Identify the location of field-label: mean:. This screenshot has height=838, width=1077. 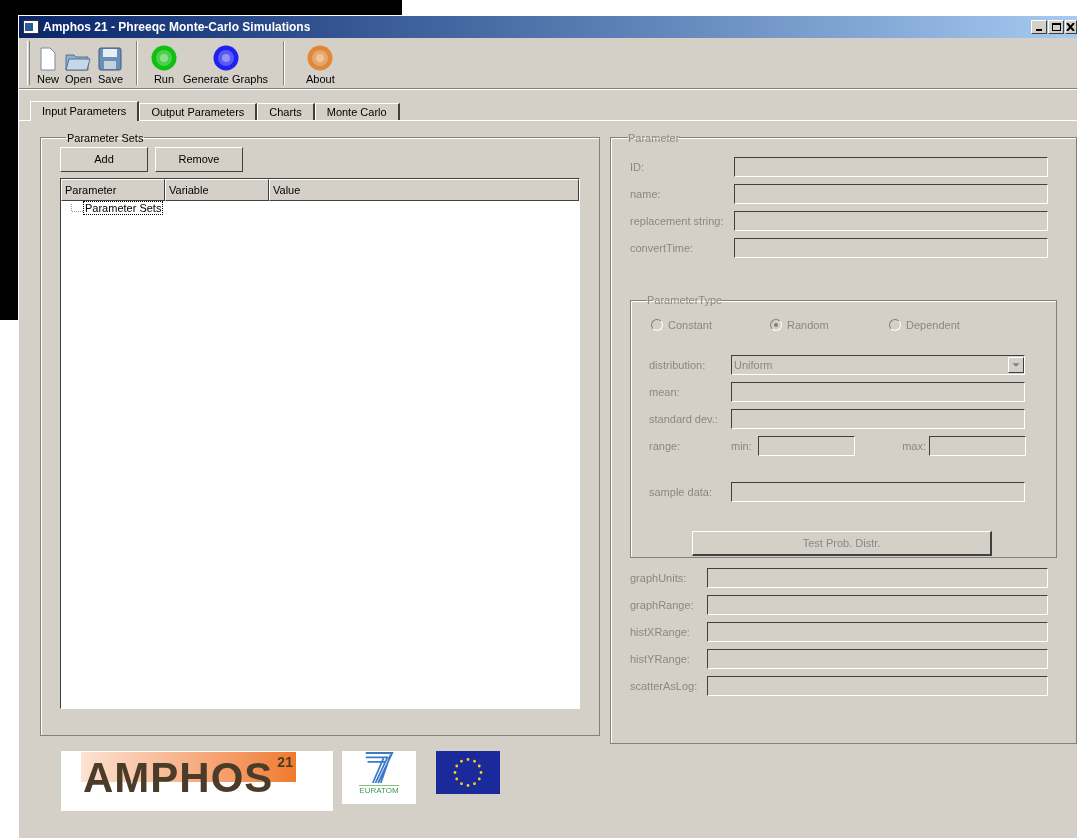
(665, 392).